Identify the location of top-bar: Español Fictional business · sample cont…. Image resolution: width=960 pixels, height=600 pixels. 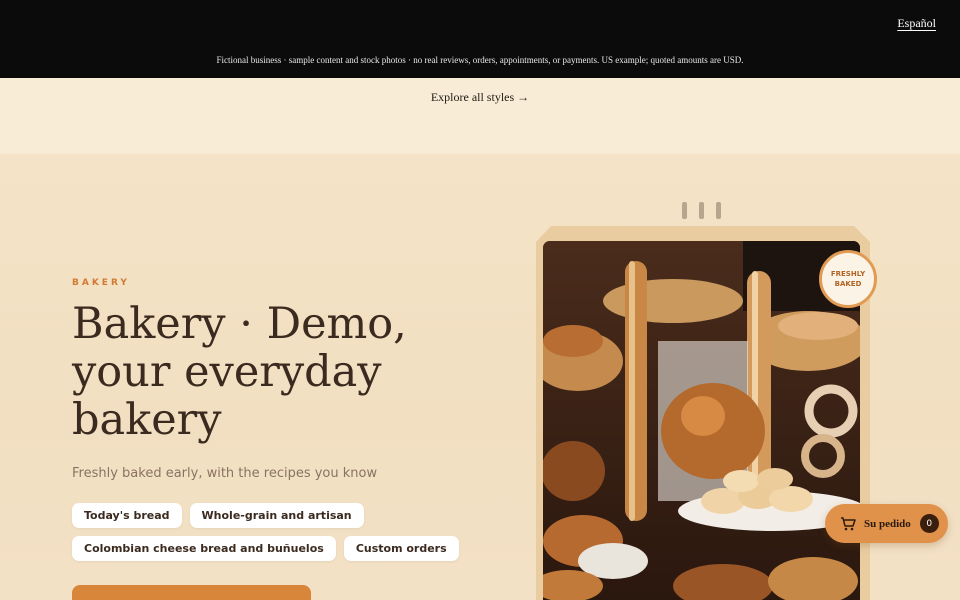
(480, 39).